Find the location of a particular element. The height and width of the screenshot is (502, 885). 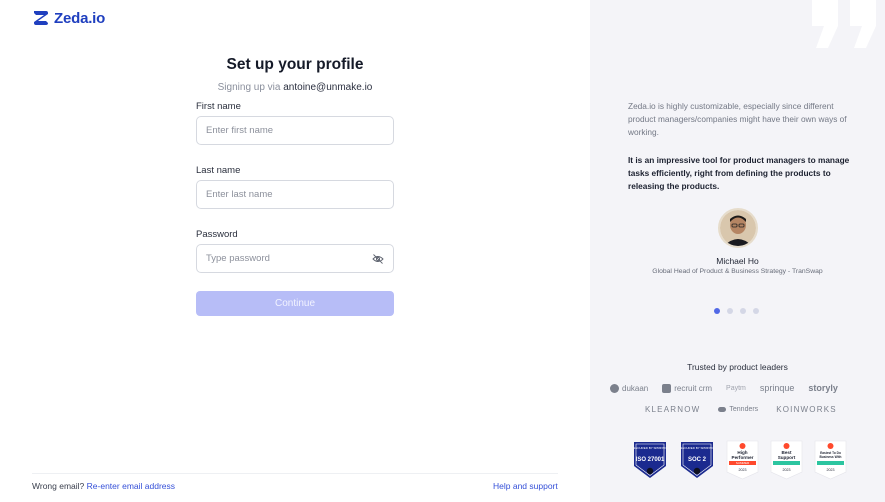

logo-storyly: storyly is located at coordinates (823, 388).